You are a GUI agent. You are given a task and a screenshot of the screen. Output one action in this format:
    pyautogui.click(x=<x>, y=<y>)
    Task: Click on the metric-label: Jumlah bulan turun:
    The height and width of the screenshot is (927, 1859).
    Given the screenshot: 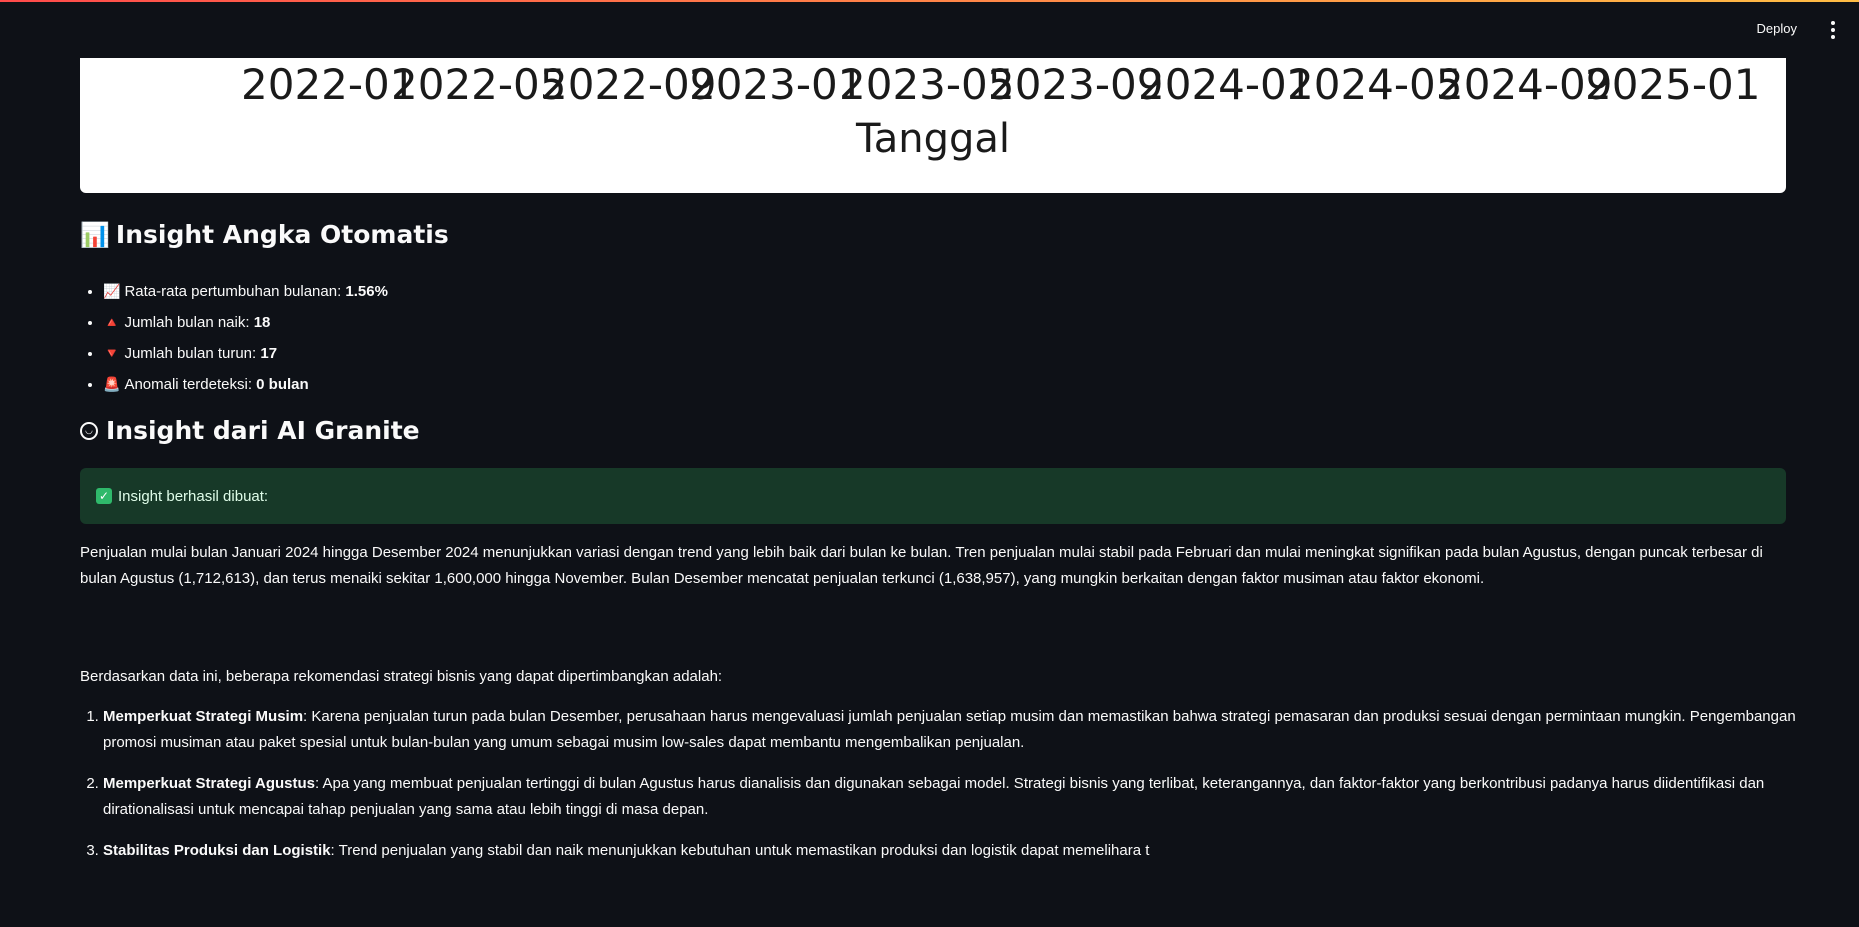 What is the action you would take?
    pyautogui.click(x=192, y=353)
    